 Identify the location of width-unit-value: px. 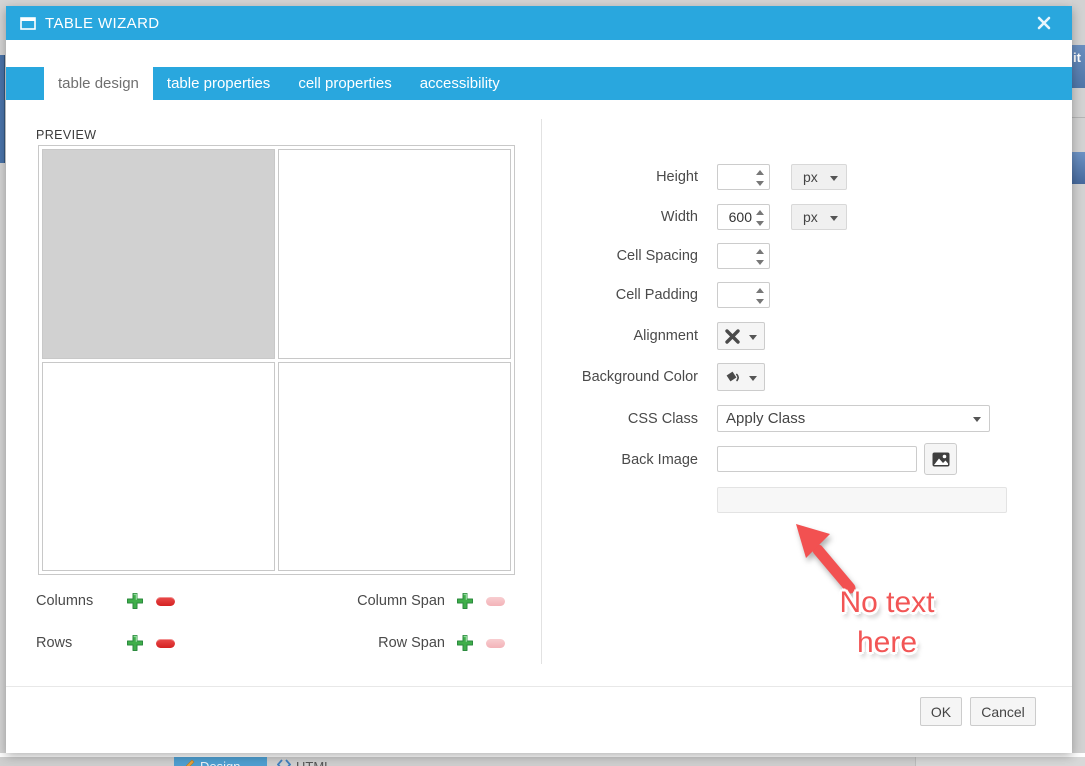
(810, 217).